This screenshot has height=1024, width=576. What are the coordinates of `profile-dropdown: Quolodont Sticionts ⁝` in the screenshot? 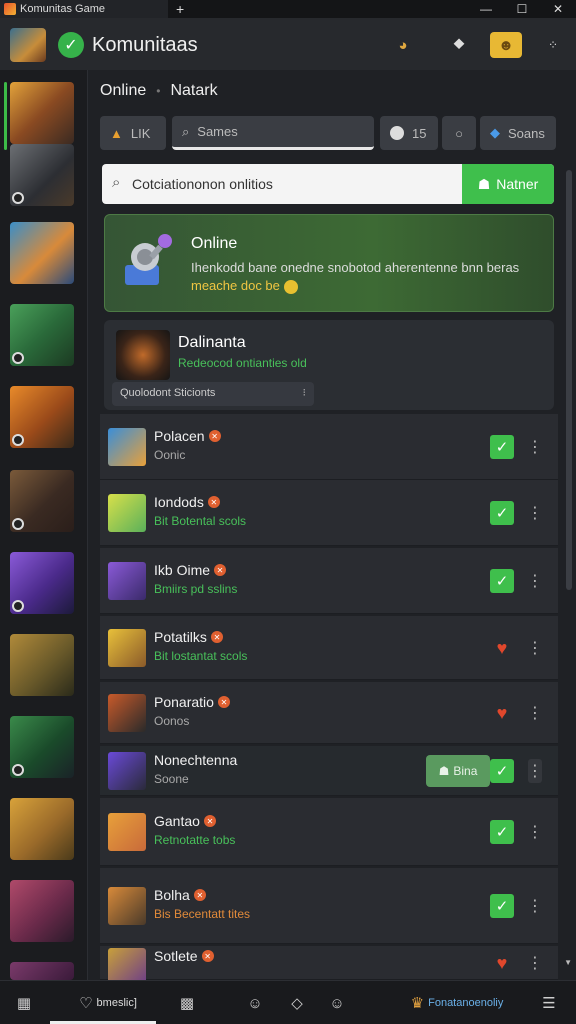 It's located at (213, 394).